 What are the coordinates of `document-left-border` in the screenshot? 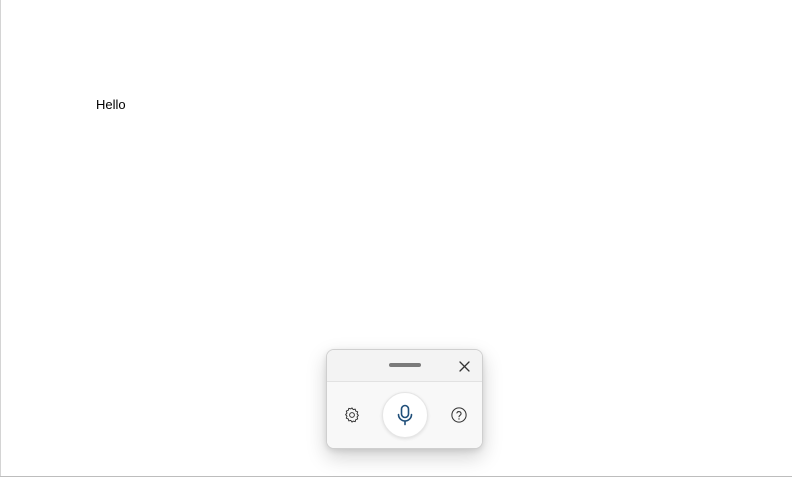 It's located at (0, 238).